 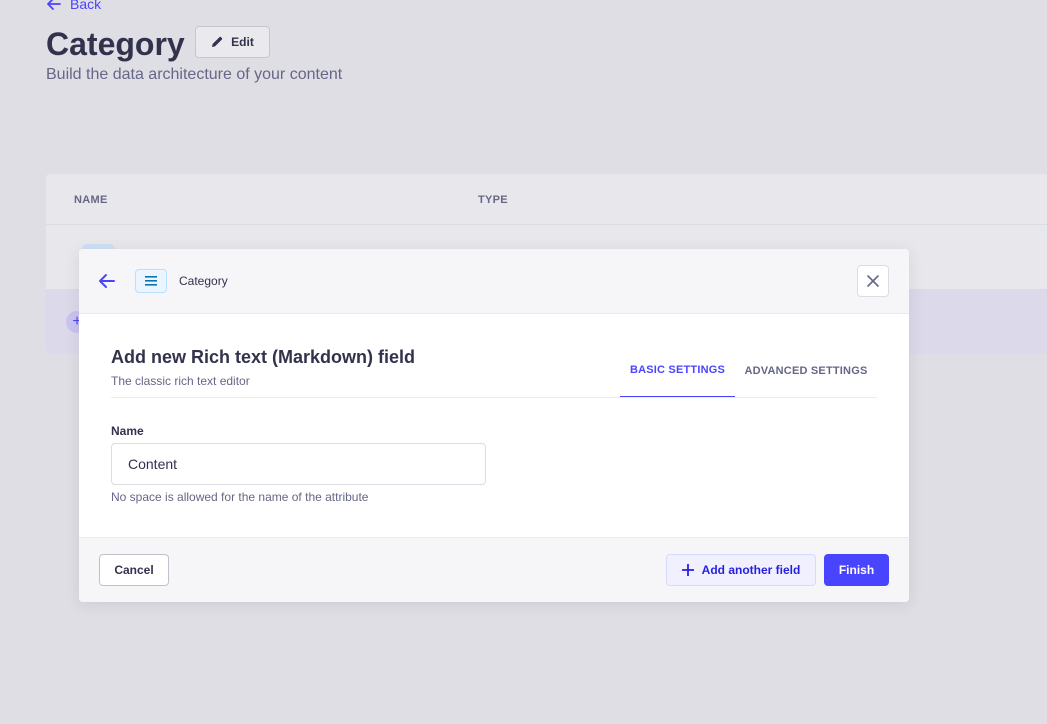 What do you see at coordinates (91, 200) in the screenshot?
I see `column-header-name: NAME` at bounding box center [91, 200].